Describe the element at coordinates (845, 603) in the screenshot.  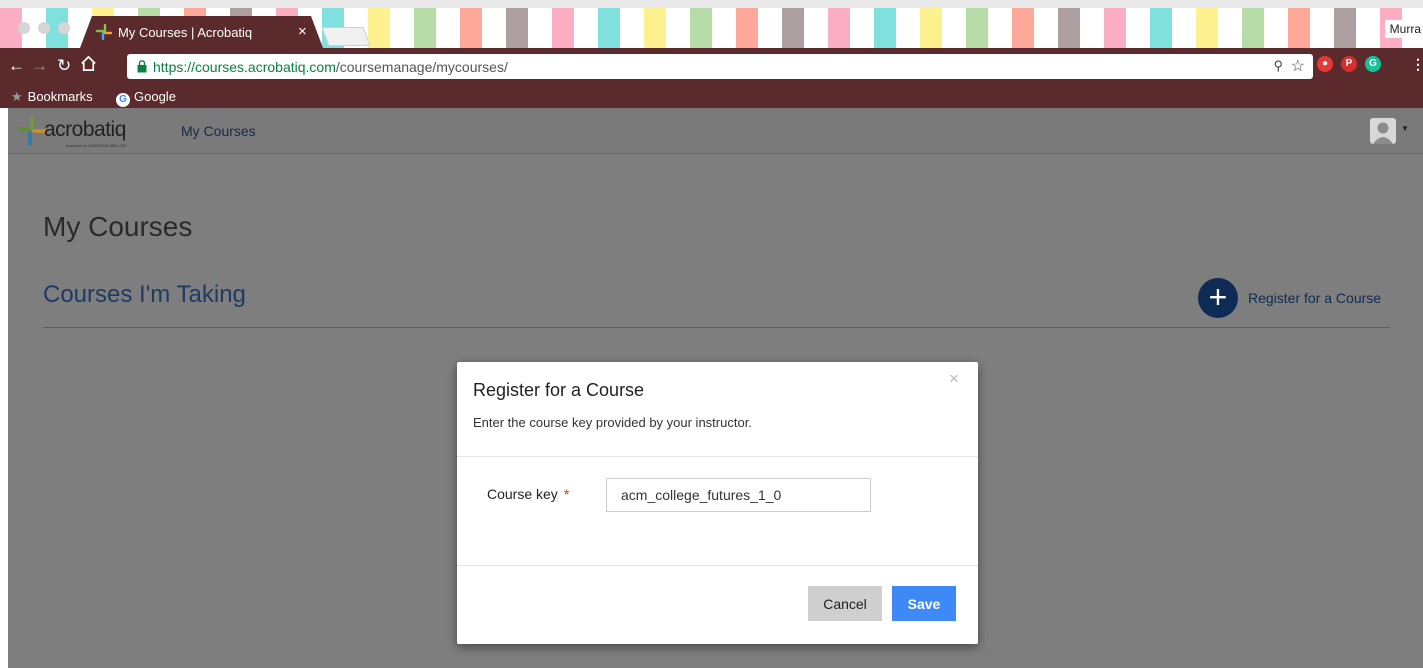
I see `cancel-button: Cancel` at that location.